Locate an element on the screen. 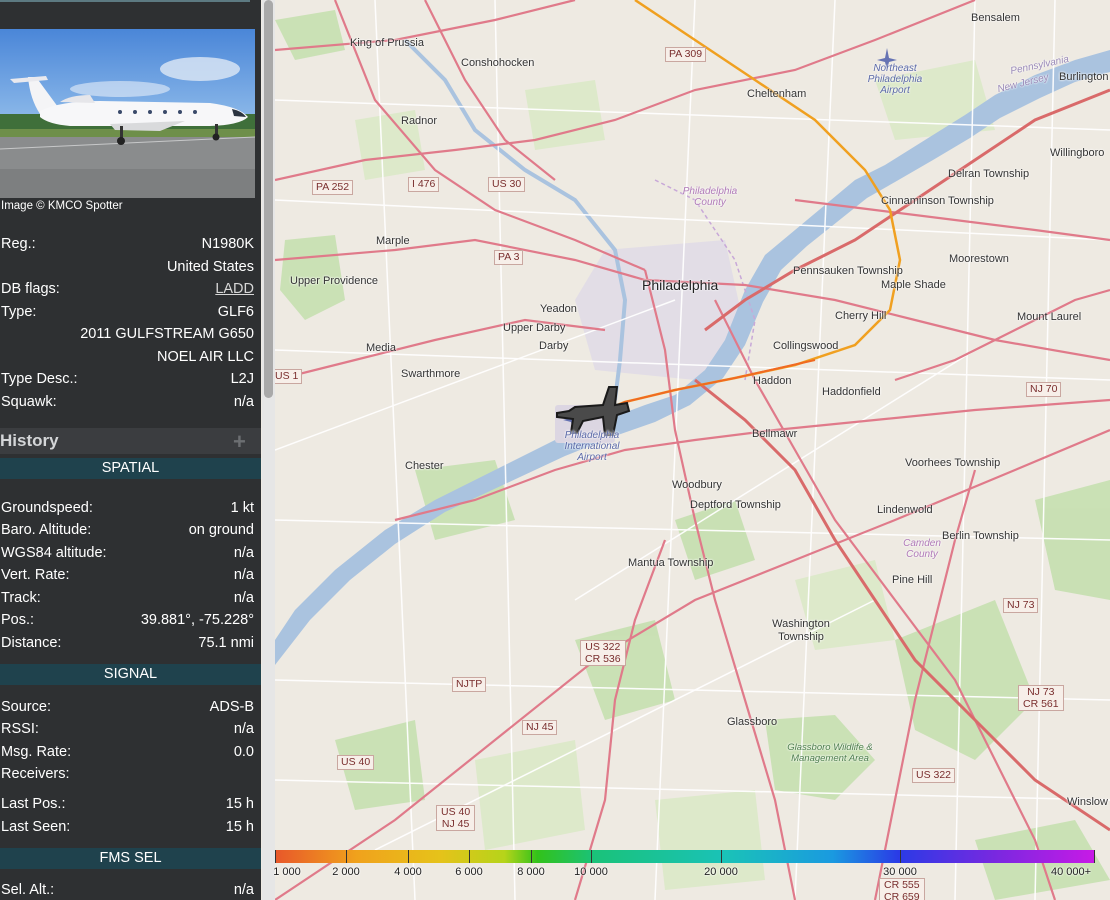 This screenshot has width=1110, height=900. place-label: Cherry Hill is located at coordinates (861, 316).